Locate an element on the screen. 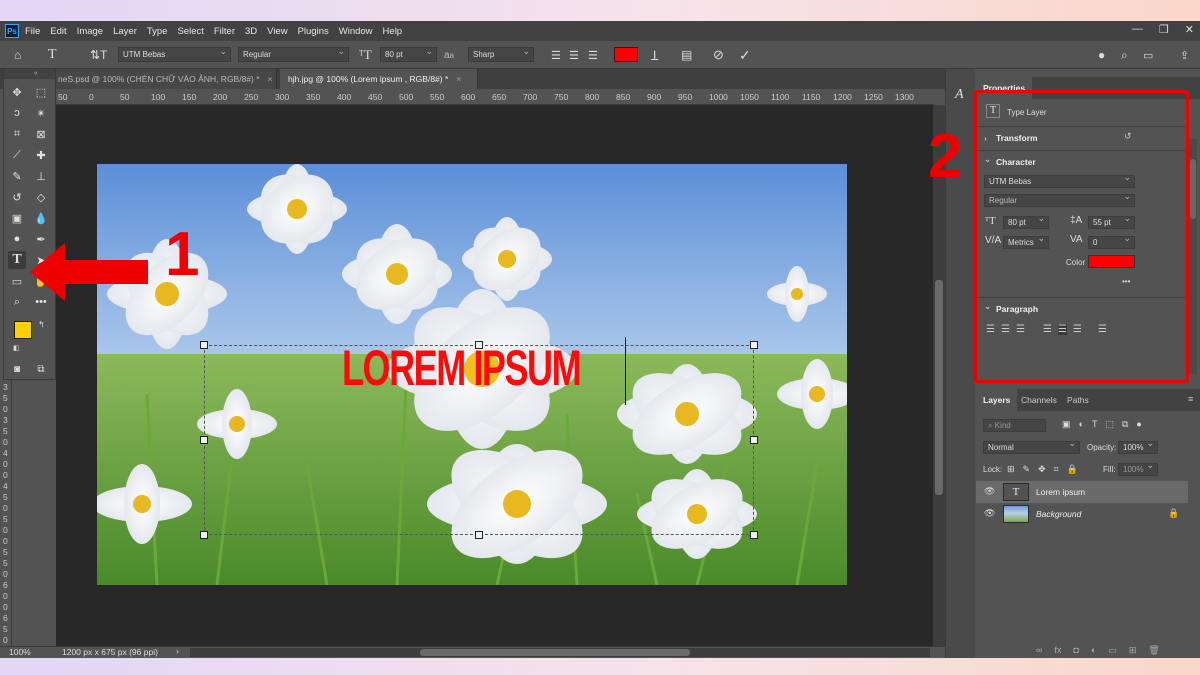 This screenshot has width=1200, height=675. layer-filter-kind: ⌕ Kind is located at coordinates (1014, 425).